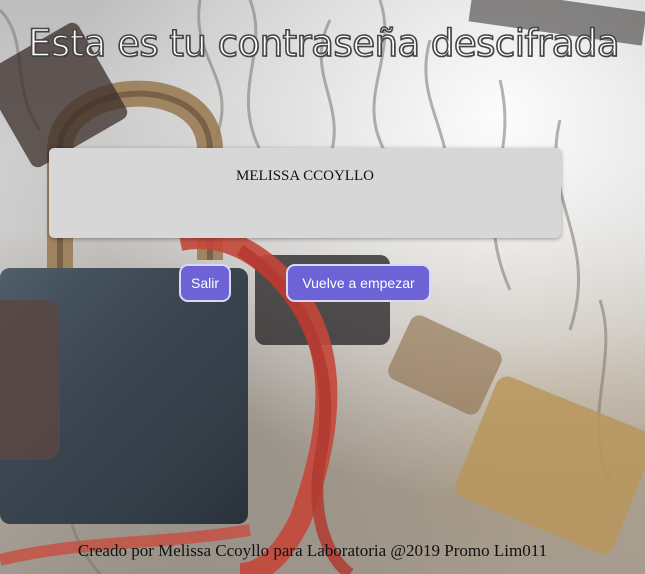 This screenshot has height=574, width=645. I want to click on restart-button: Vuelve a empezar, so click(358, 283).